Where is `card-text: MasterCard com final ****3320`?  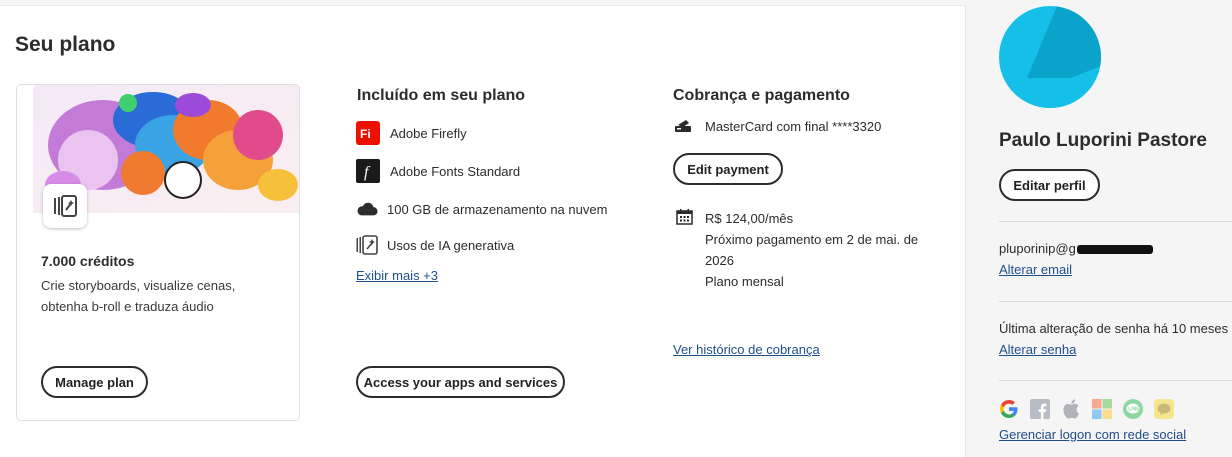
card-text: MasterCard com final ****3320 is located at coordinates (793, 126).